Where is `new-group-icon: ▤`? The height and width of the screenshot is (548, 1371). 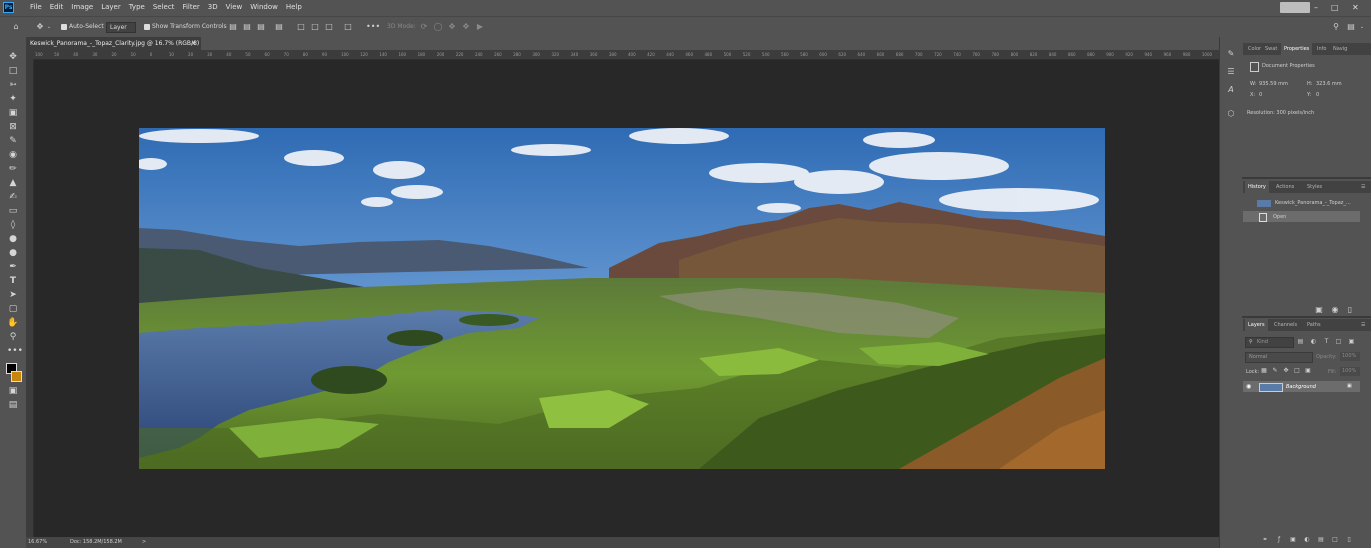
new-group-icon: ▤ is located at coordinates (1321, 540).